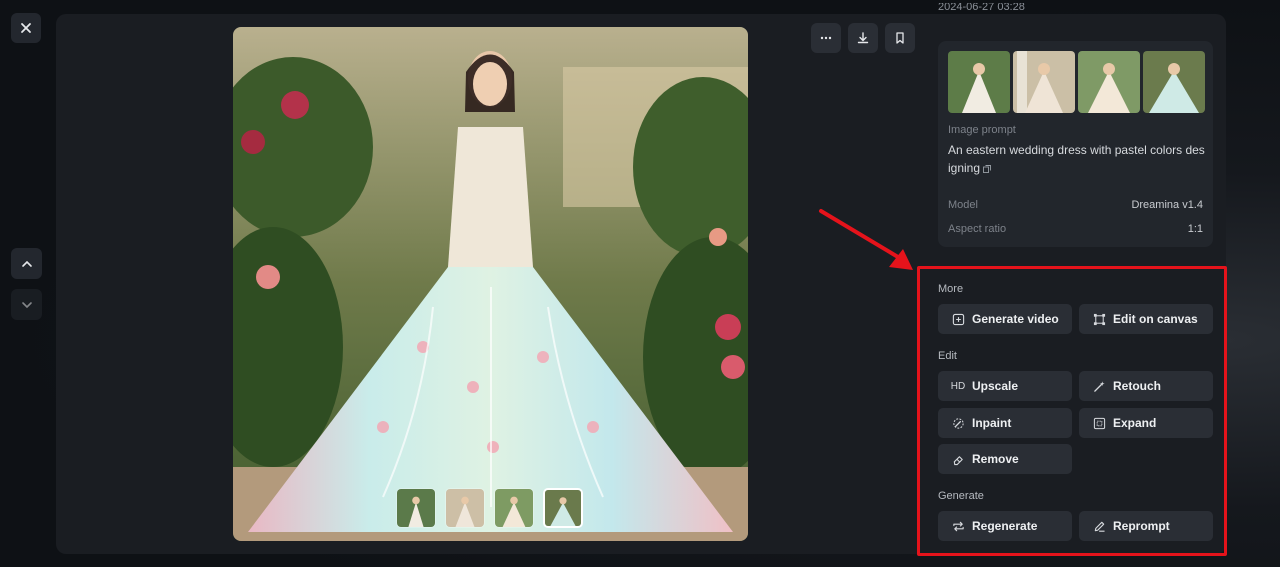 The height and width of the screenshot is (567, 1280). What do you see at coordinates (1075, 229) in the screenshot?
I see `aspect-ratio-row: Aspect ratio 1:1` at bounding box center [1075, 229].